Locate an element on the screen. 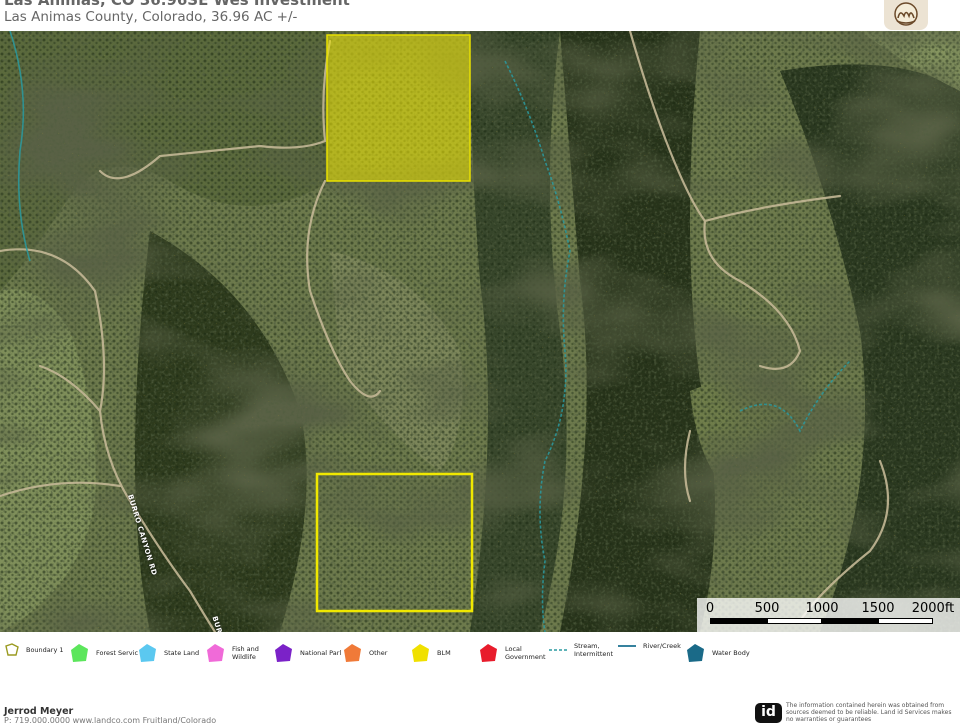 The height and width of the screenshot is (725, 960). legend-item-boundary: Boundary 1 is located at coordinates (34, 650).